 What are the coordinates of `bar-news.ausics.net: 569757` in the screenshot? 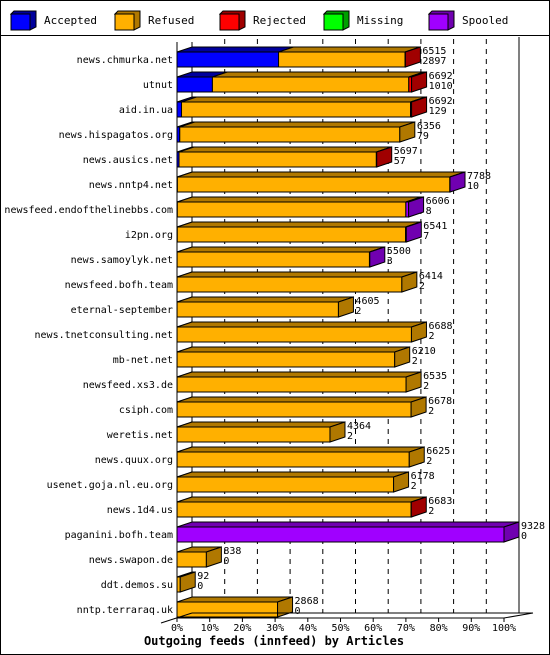 It's located at (297, 157).